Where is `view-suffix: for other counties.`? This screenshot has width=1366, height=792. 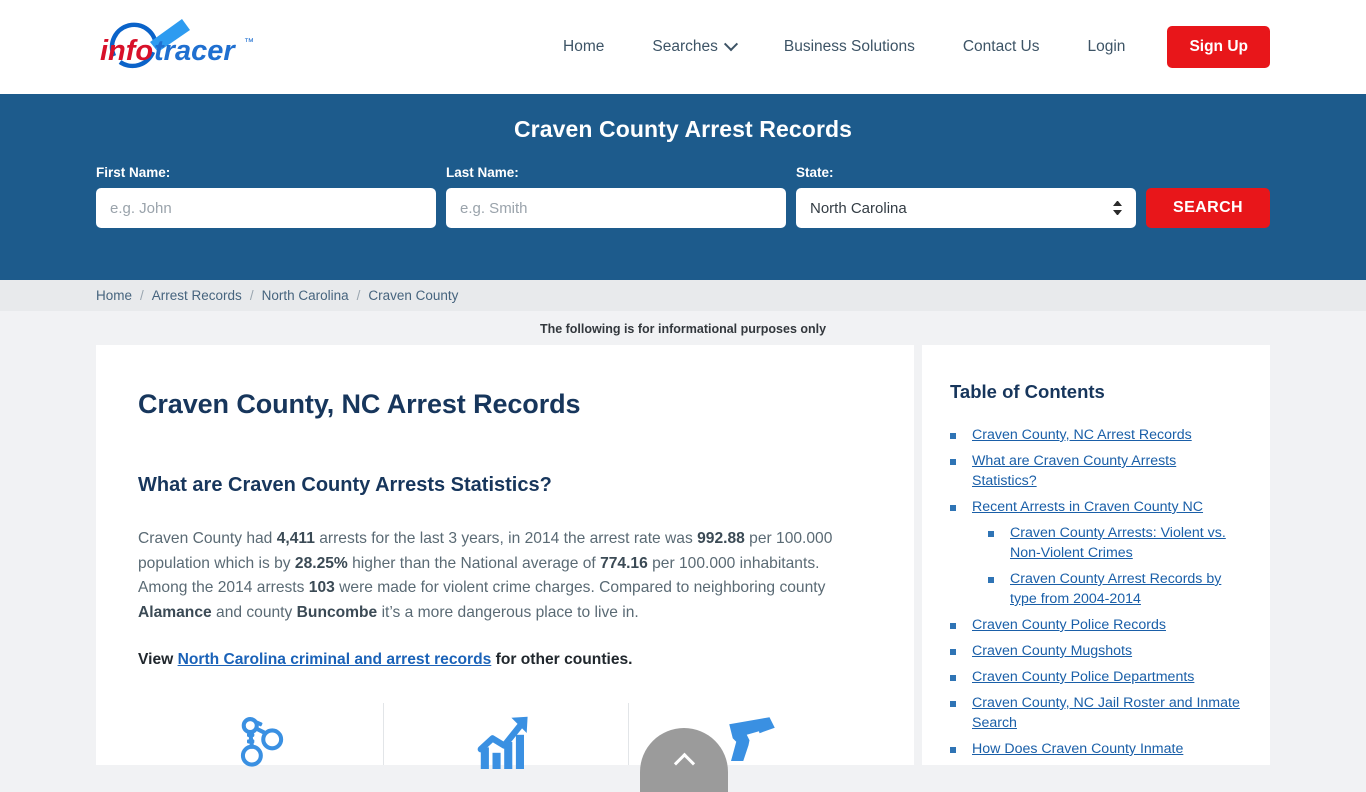 view-suffix: for other counties. is located at coordinates (562, 659).